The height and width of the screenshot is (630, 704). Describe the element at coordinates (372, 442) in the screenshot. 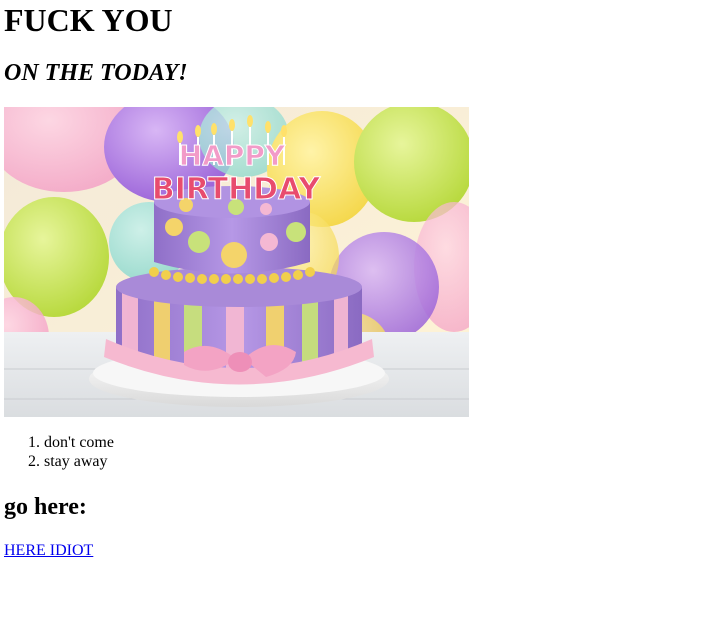

I see `list-item: don't come` at that location.